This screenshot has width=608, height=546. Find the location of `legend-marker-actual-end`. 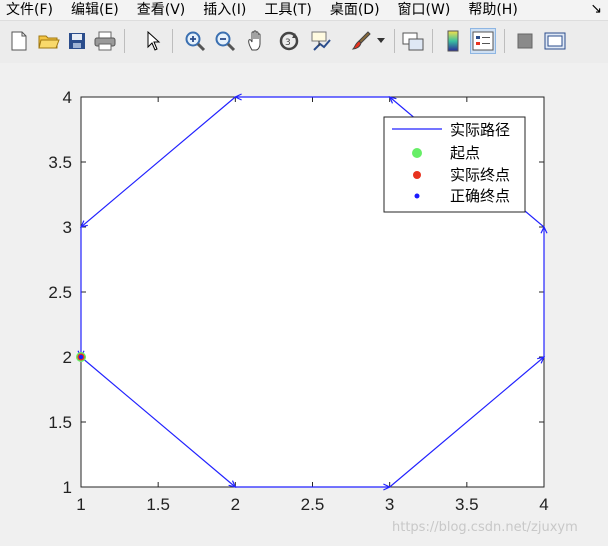

legend-marker-actual-end is located at coordinates (417, 175).